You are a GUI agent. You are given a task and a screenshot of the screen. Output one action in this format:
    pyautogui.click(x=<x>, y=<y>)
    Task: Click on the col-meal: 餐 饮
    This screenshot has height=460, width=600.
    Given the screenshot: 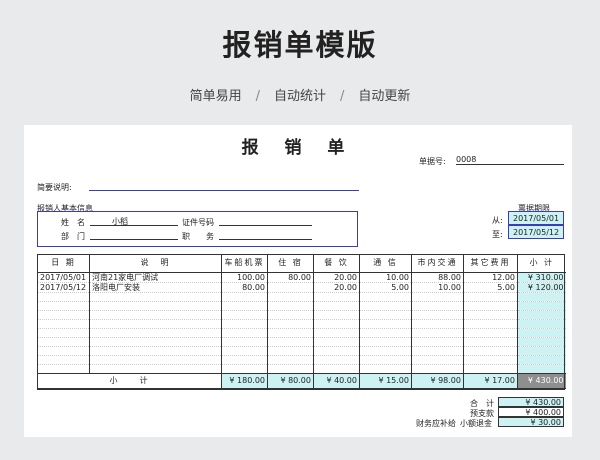 What is the action you would take?
    pyautogui.click(x=336, y=263)
    